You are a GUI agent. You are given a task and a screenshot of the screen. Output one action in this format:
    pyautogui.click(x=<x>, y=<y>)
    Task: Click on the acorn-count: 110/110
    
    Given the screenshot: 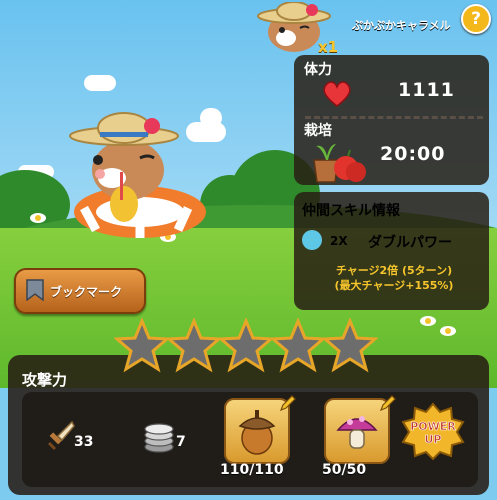 What is the action you would take?
    pyautogui.click(x=252, y=470)
    